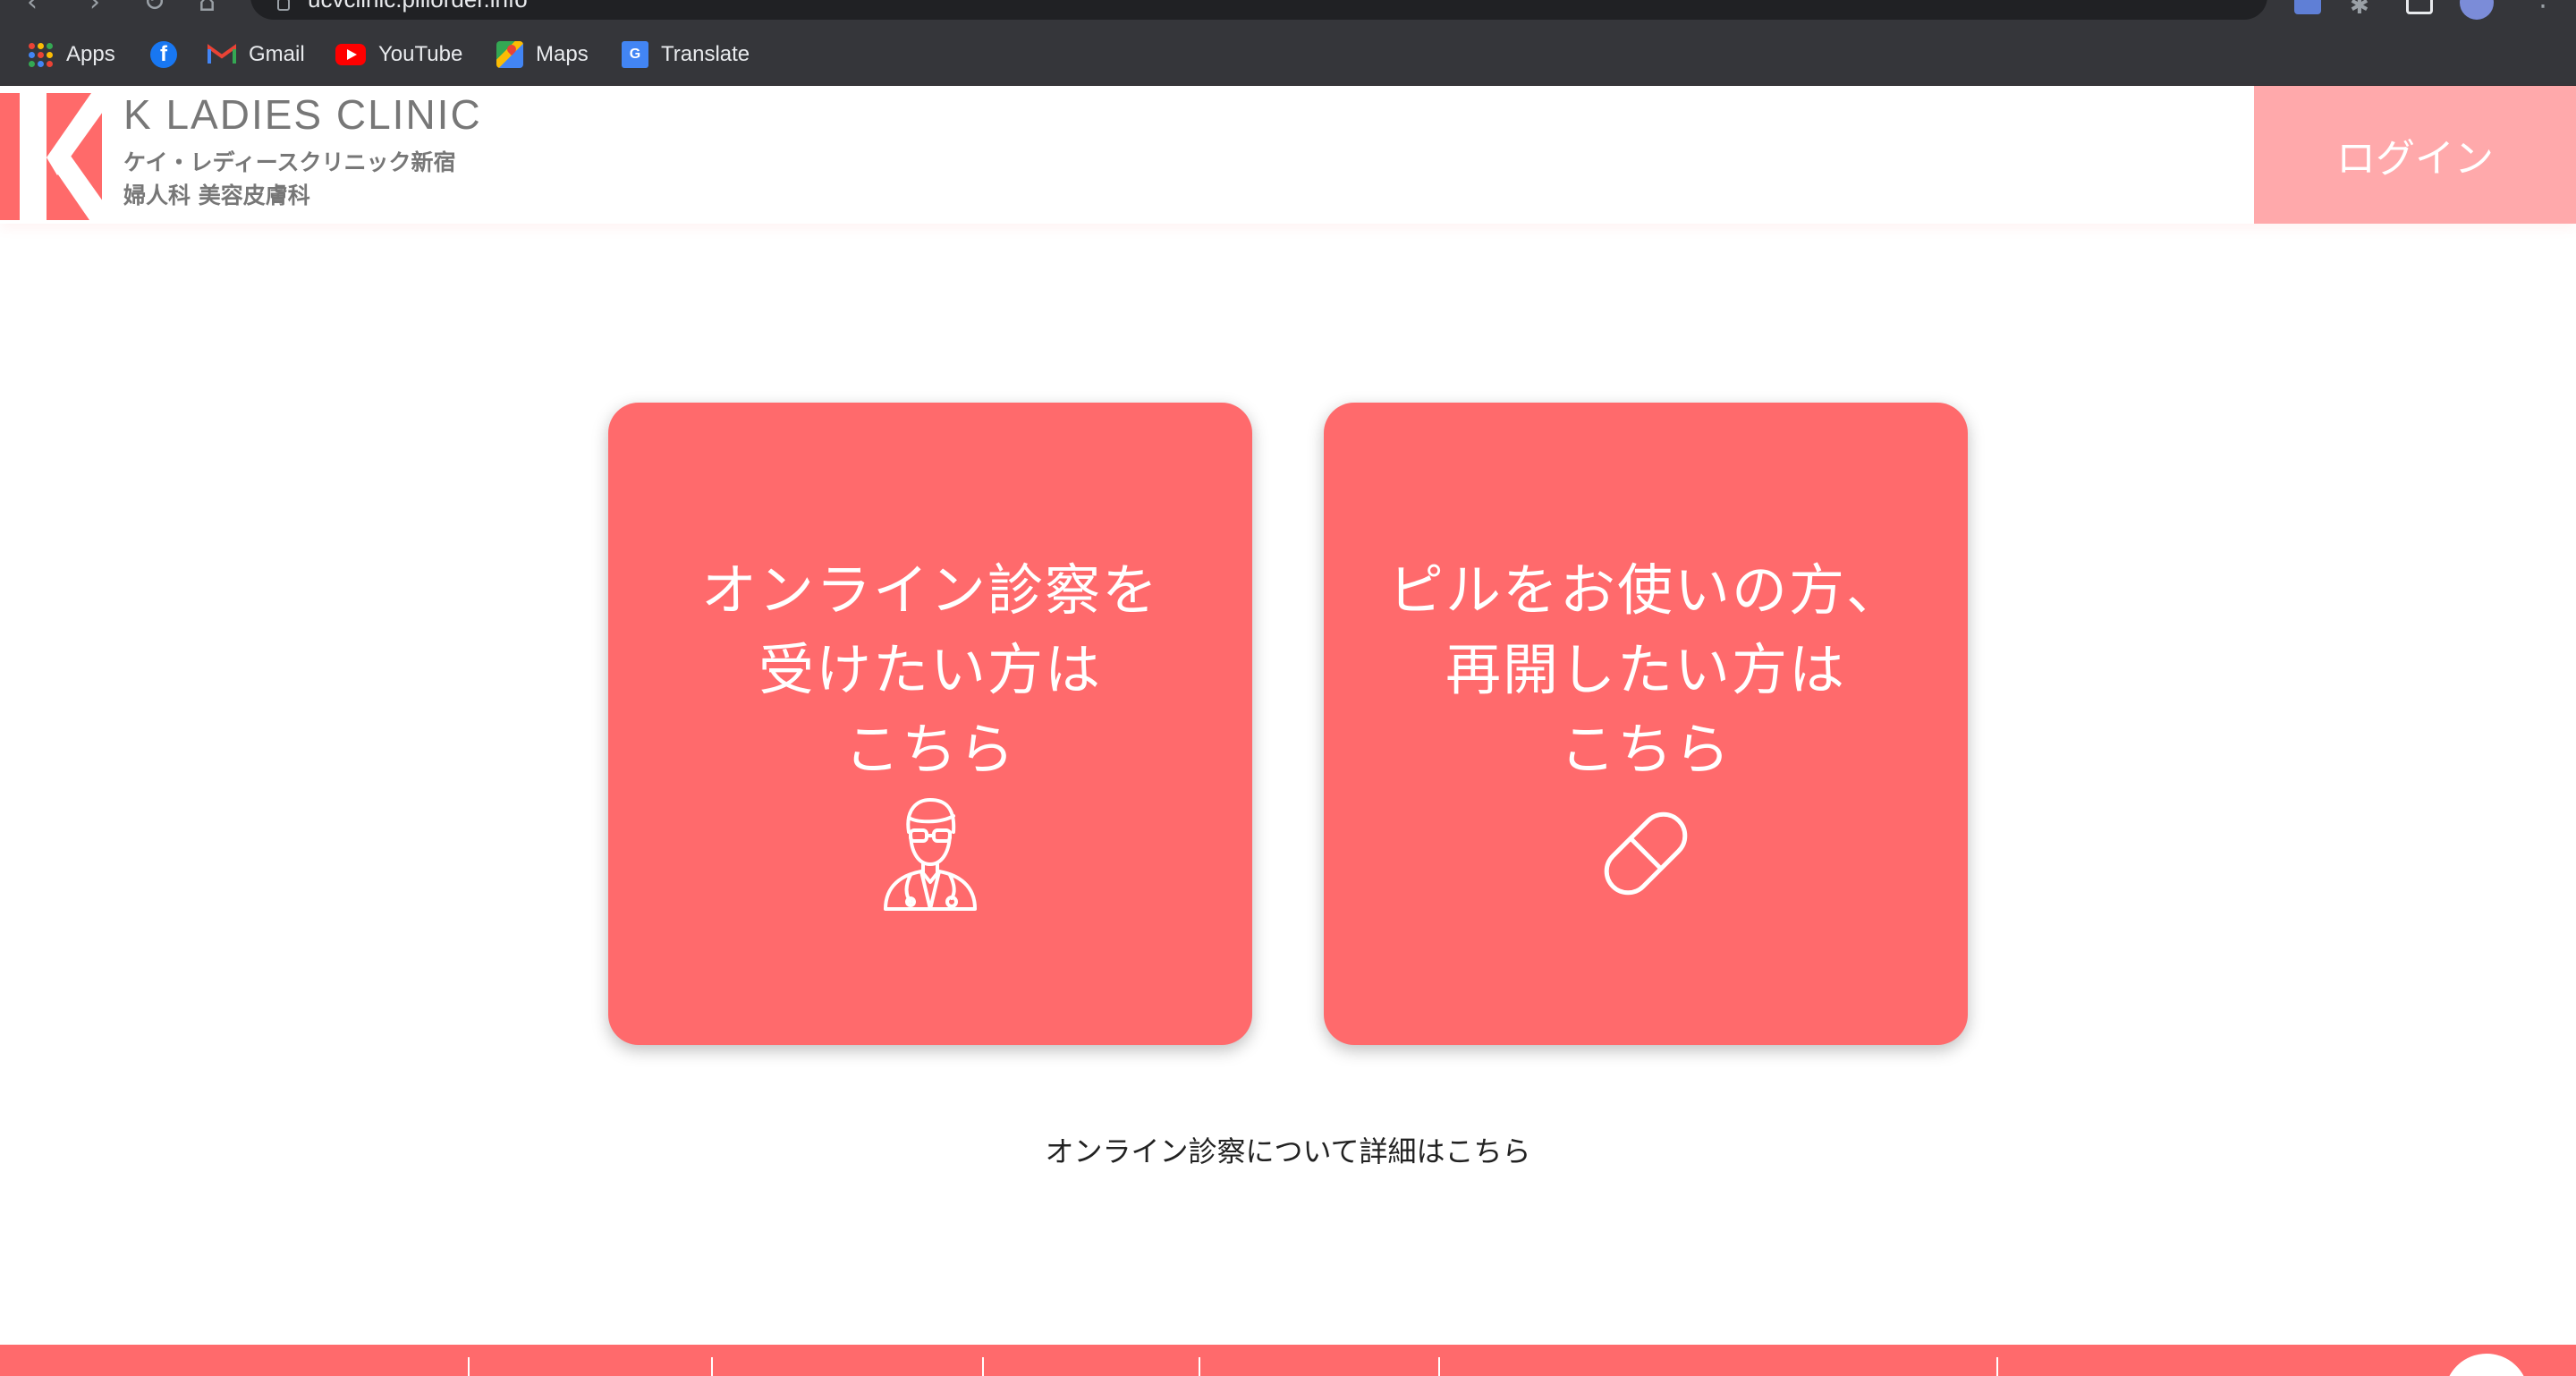 This screenshot has height=1376, width=2576. I want to click on reload-icon: ↻, so click(154, 8).